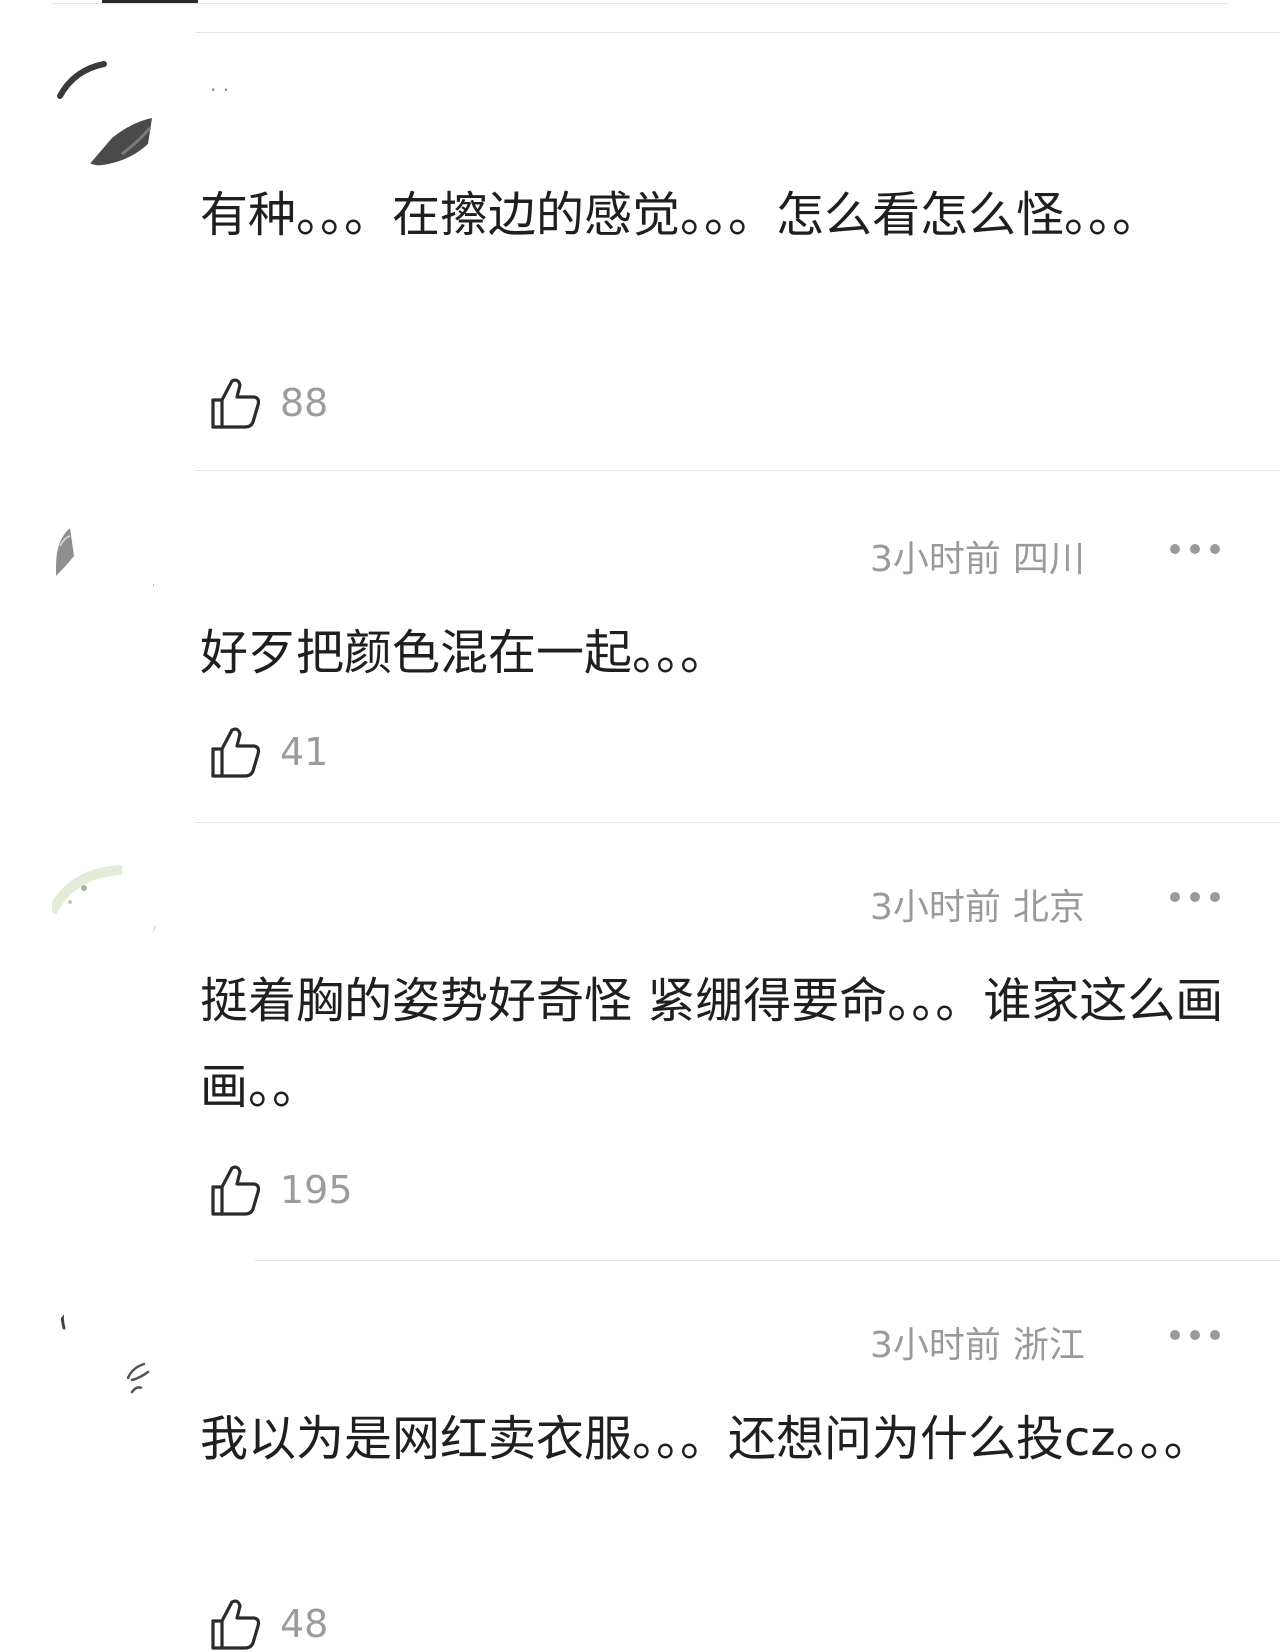  What do you see at coordinates (316, 1190) in the screenshot?
I see `like-count: 195` at bounding box center [316, 1190].